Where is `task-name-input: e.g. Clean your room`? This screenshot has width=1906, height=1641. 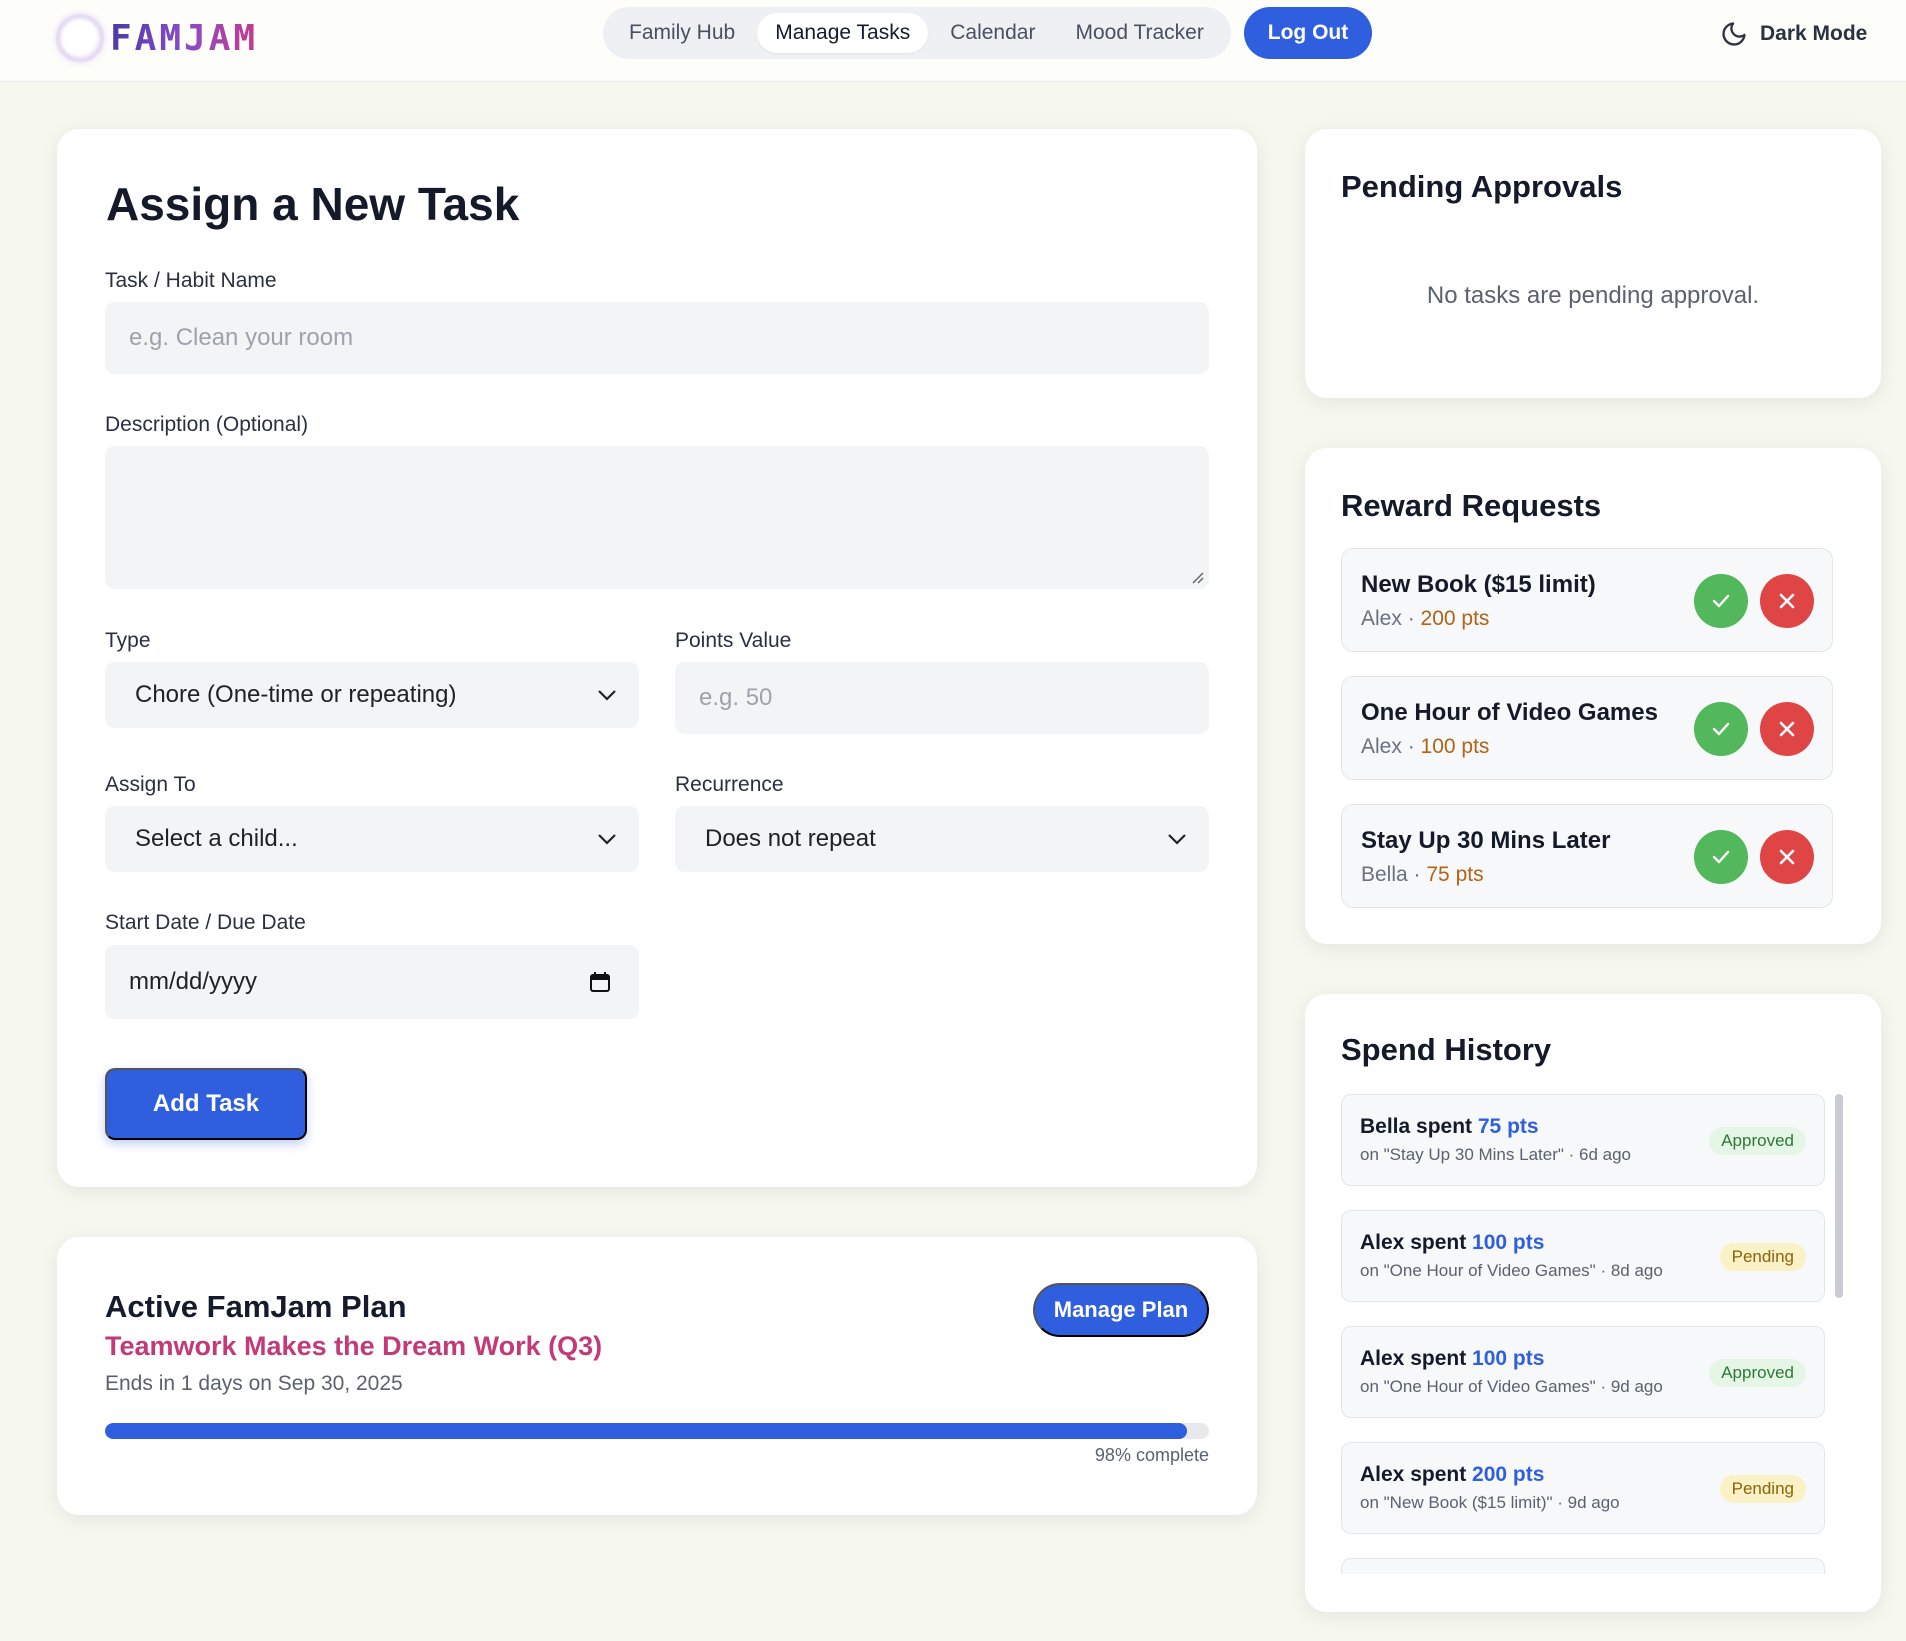 task-name-input: e.g. Clean your room is located at coordinates (657, 338).